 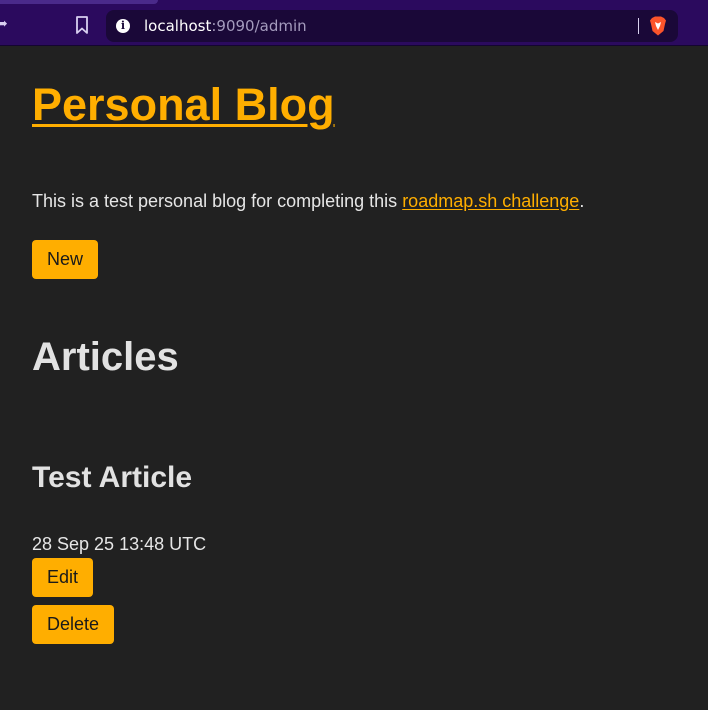 What do you see at coordinates (105, 357) in the screenshot?
I see `articles-heading: Articles` at bounding box center [105, 357].